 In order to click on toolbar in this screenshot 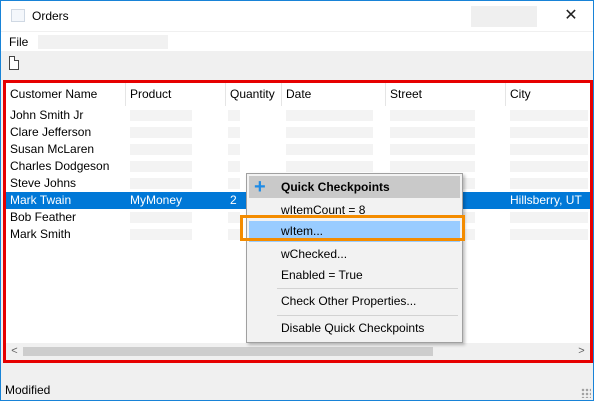, I will do `click(297, 65)`.